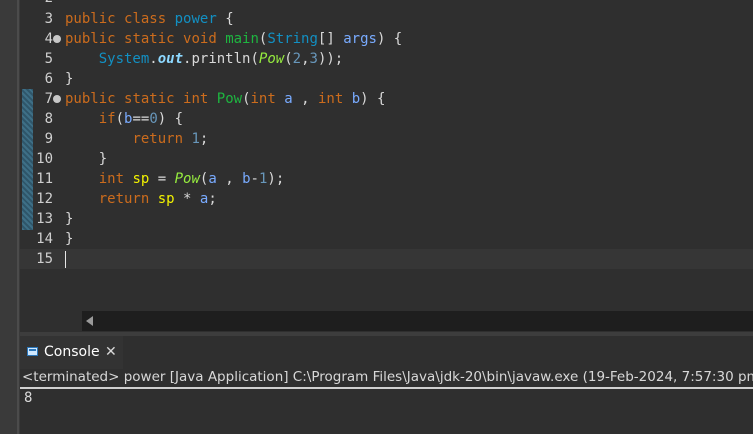 This screenshot has width=753, height=434. Describe the element at coordinates (386, 259) in the screenshot. I see `code-line-15: 15` at that location.